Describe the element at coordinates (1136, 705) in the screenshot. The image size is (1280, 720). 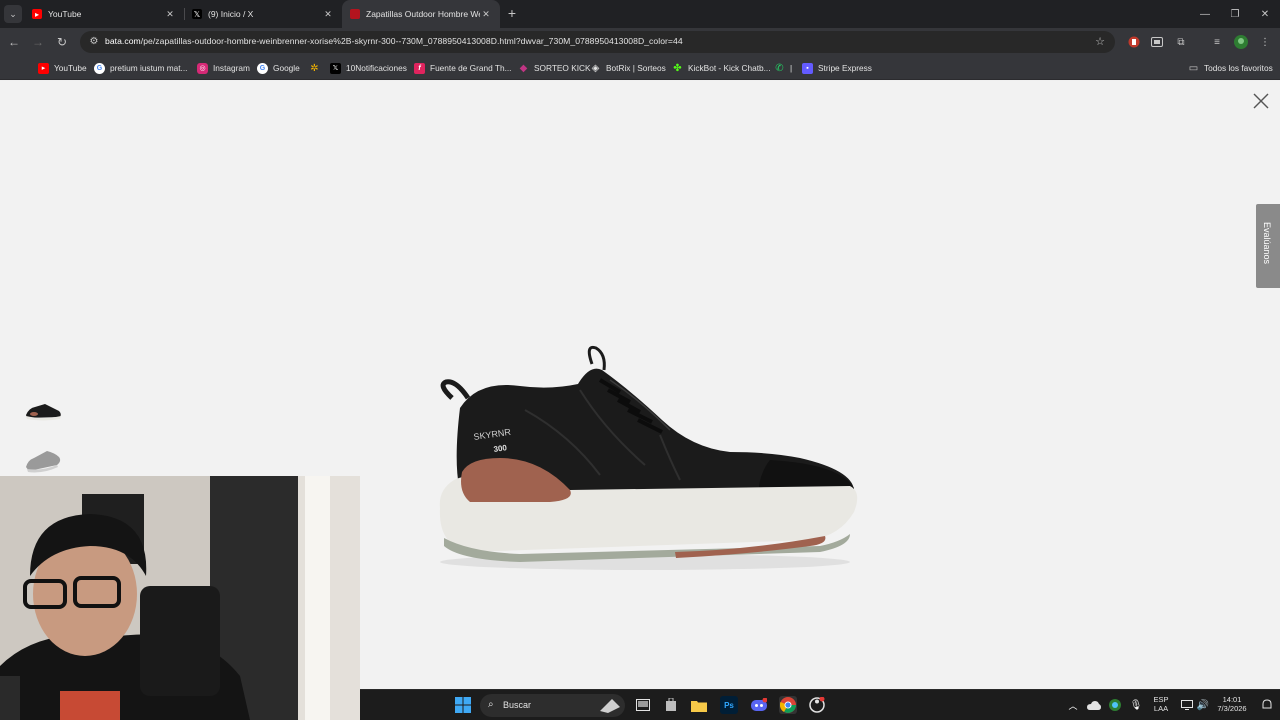
I see `microphone-icon: 🎙` at that location.